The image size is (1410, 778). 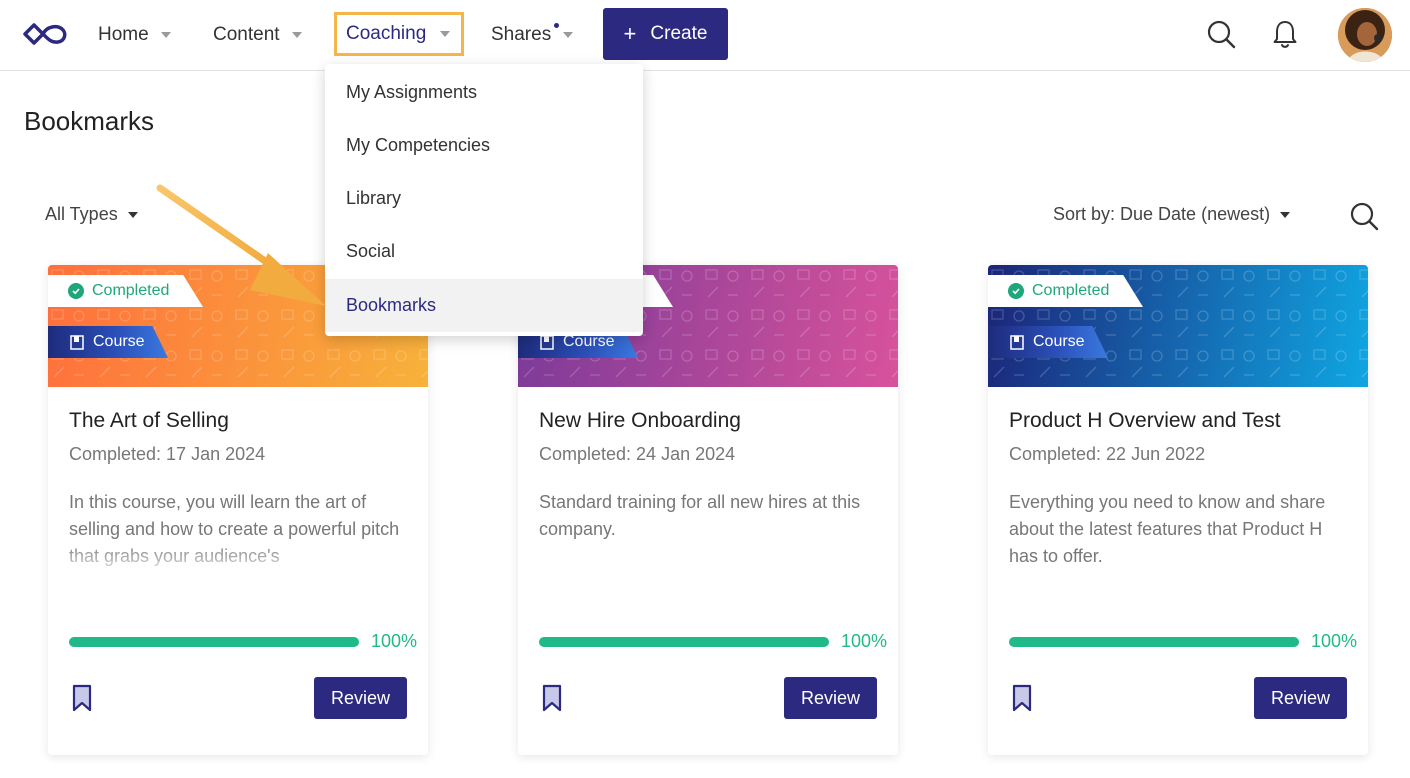 What do you see at coordinates (556, 25) in the screenshot?
I see `notification-dot` at bounding box center [556, 25].